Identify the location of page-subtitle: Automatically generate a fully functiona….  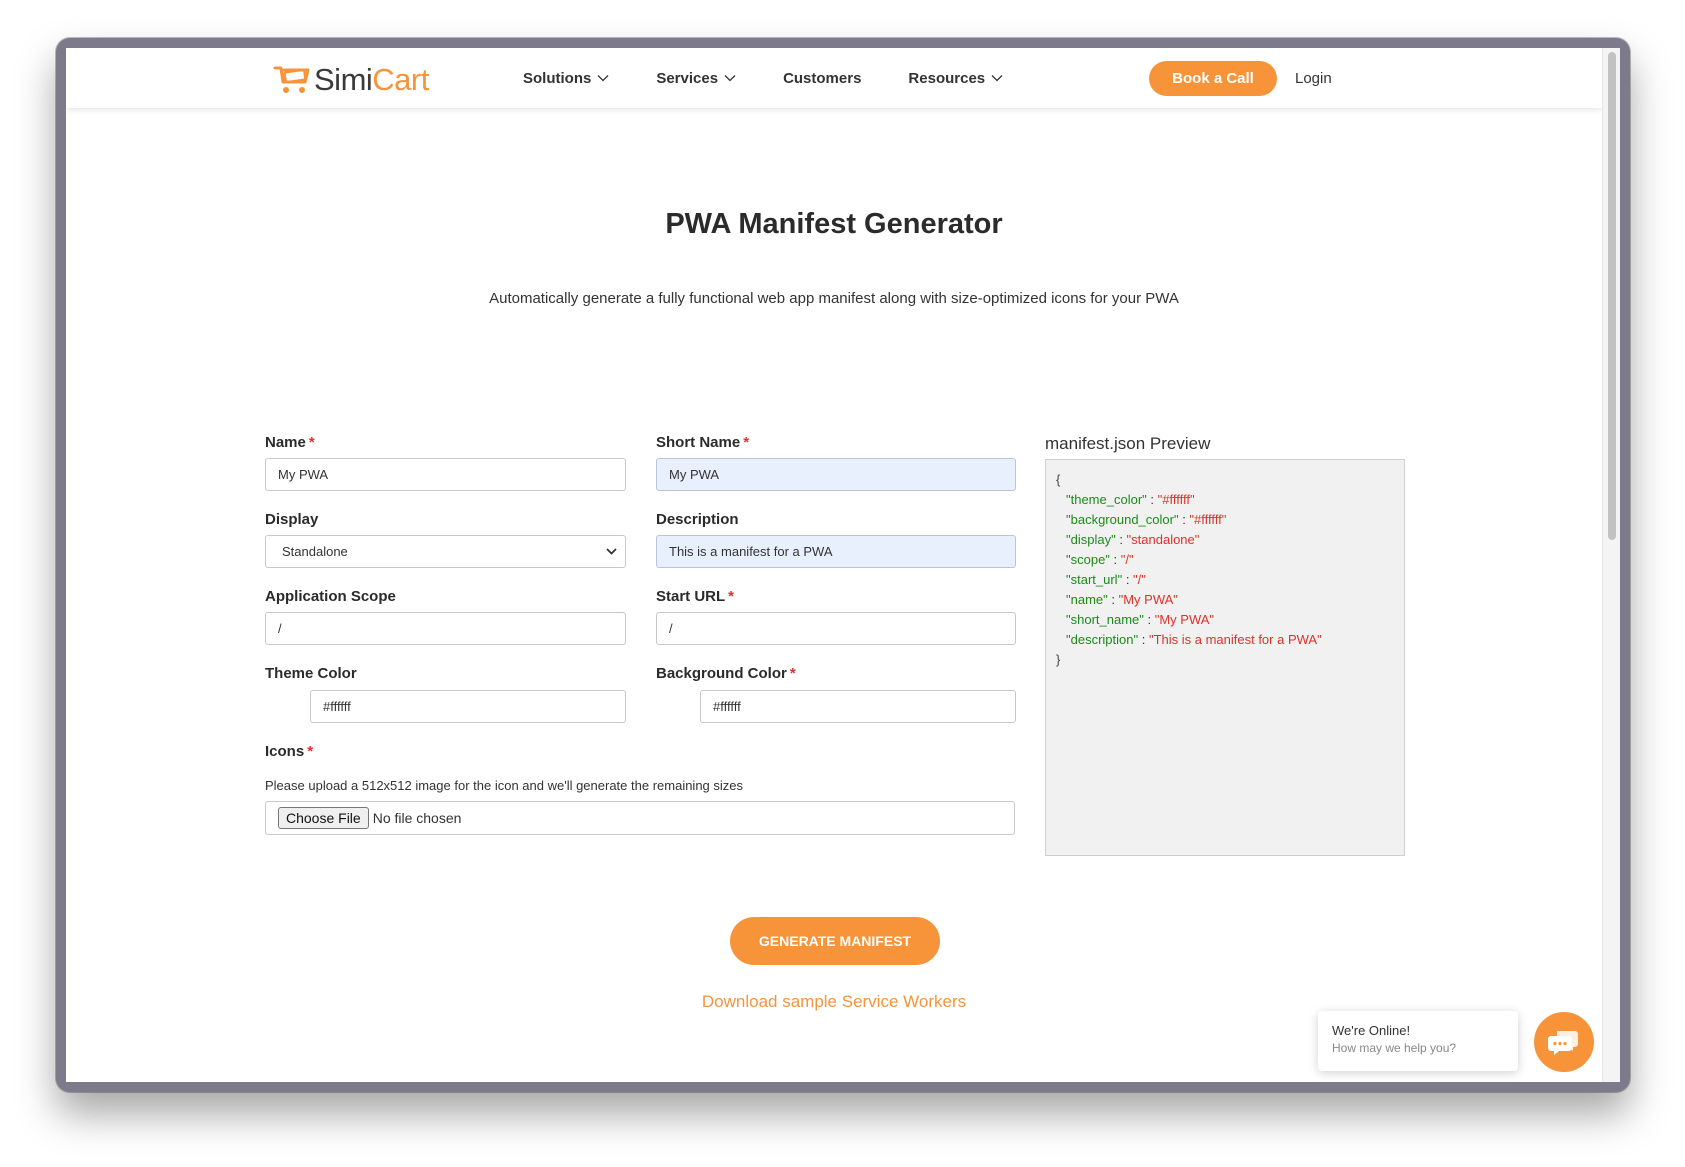
(834, 298).